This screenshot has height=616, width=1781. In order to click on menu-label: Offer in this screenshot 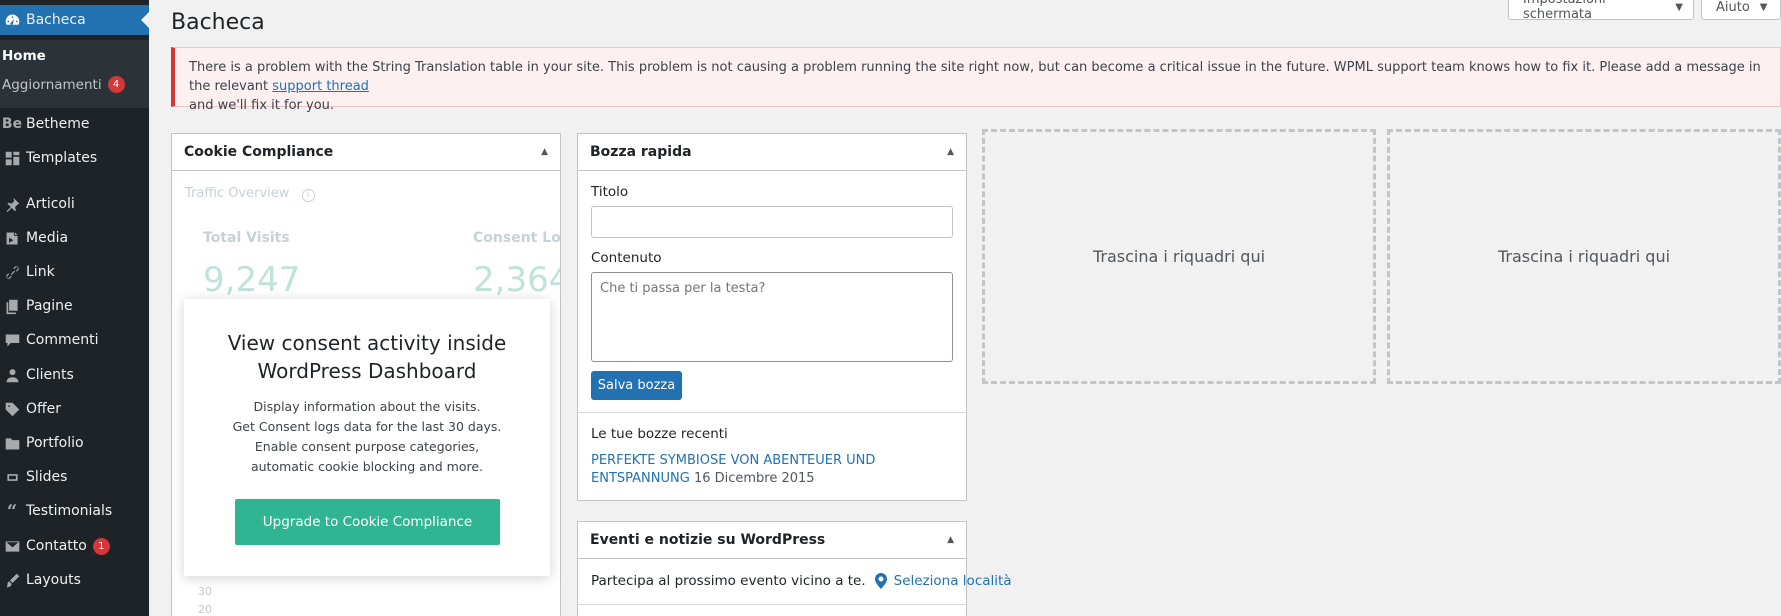, I will do `click(44, 409)`.